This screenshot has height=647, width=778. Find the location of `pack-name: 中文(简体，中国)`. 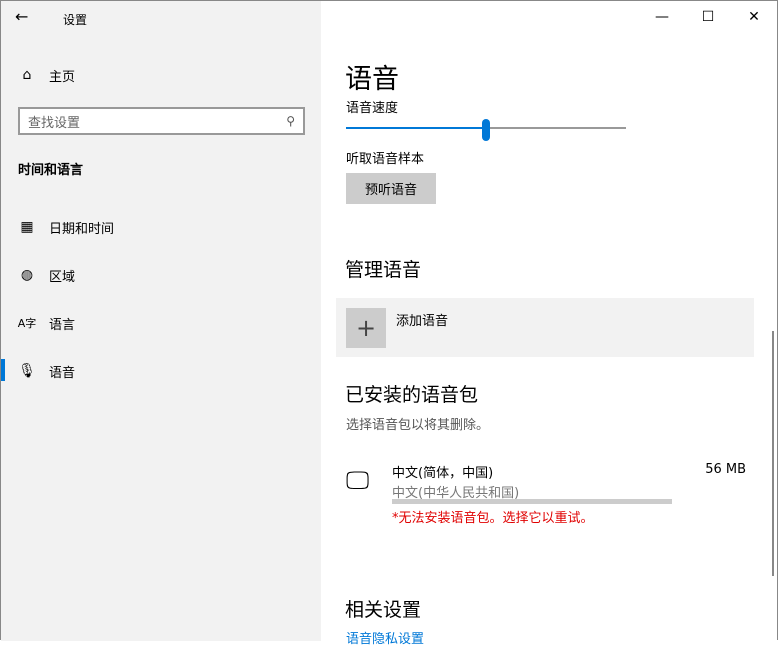

pack-name: 中文(简体，中国) is located at coordinates (443, 473).